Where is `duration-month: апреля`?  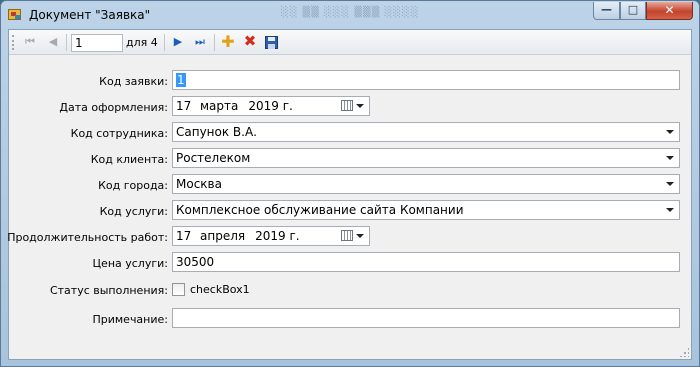 duration-month: апреля is located at coordinates (223, 236).